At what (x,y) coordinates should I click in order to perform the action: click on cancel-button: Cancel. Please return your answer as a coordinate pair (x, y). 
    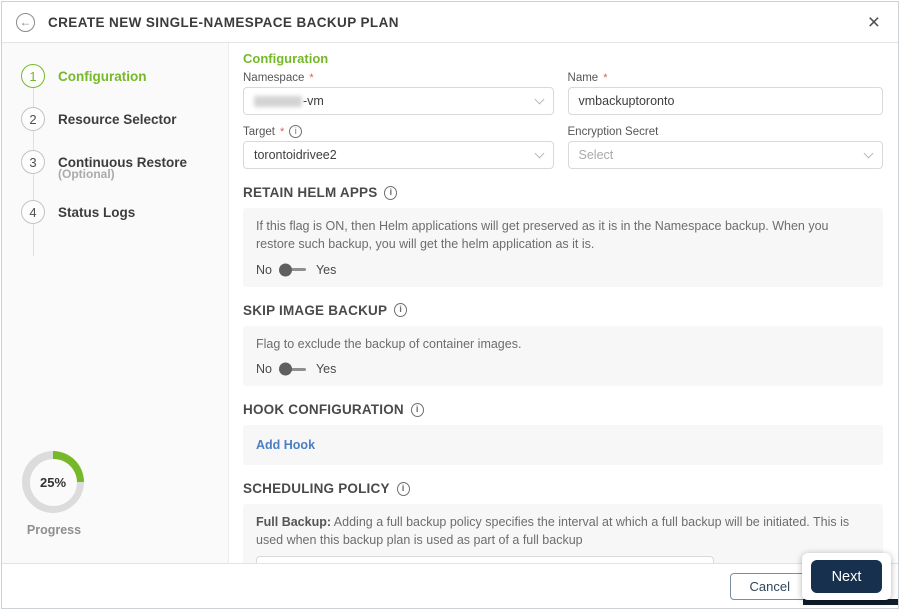
    Looking at the image, I should click on (770, 586).